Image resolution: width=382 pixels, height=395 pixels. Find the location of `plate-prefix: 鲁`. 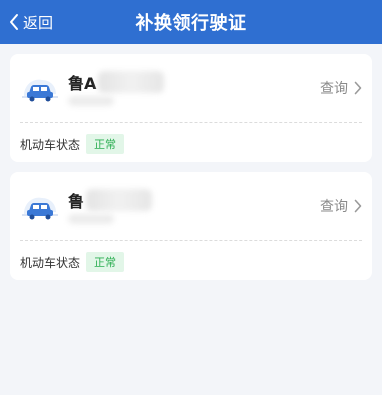

plate-prefix: 鲁 is located at coordinates (76, 201).